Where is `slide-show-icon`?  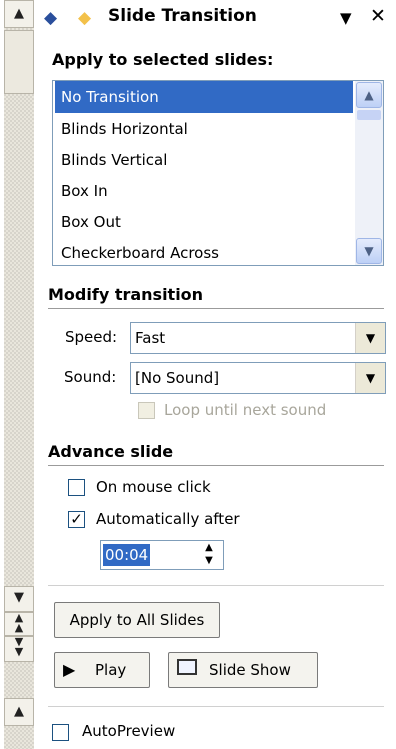
slide-show-icon is located at coordinates (187, 667).